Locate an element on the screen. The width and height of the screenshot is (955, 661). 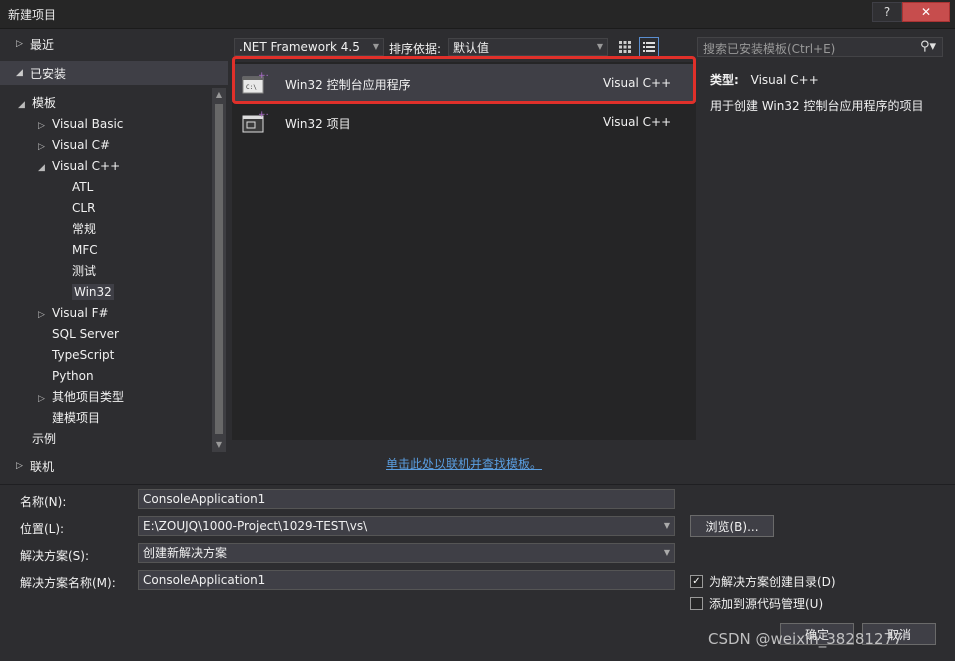
tree-item: ▷ Visual F# is located at coordinates (73, 313).